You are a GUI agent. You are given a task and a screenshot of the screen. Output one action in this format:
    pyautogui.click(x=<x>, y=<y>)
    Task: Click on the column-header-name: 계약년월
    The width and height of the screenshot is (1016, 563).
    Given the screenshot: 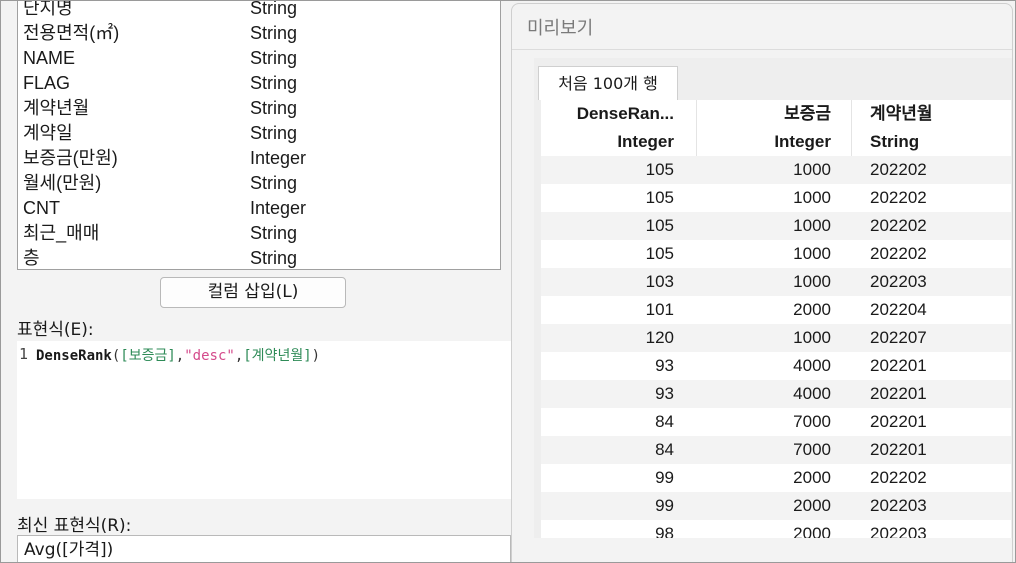 What is the action you would take?
    pyautogui.click(x=930, y=114)
    